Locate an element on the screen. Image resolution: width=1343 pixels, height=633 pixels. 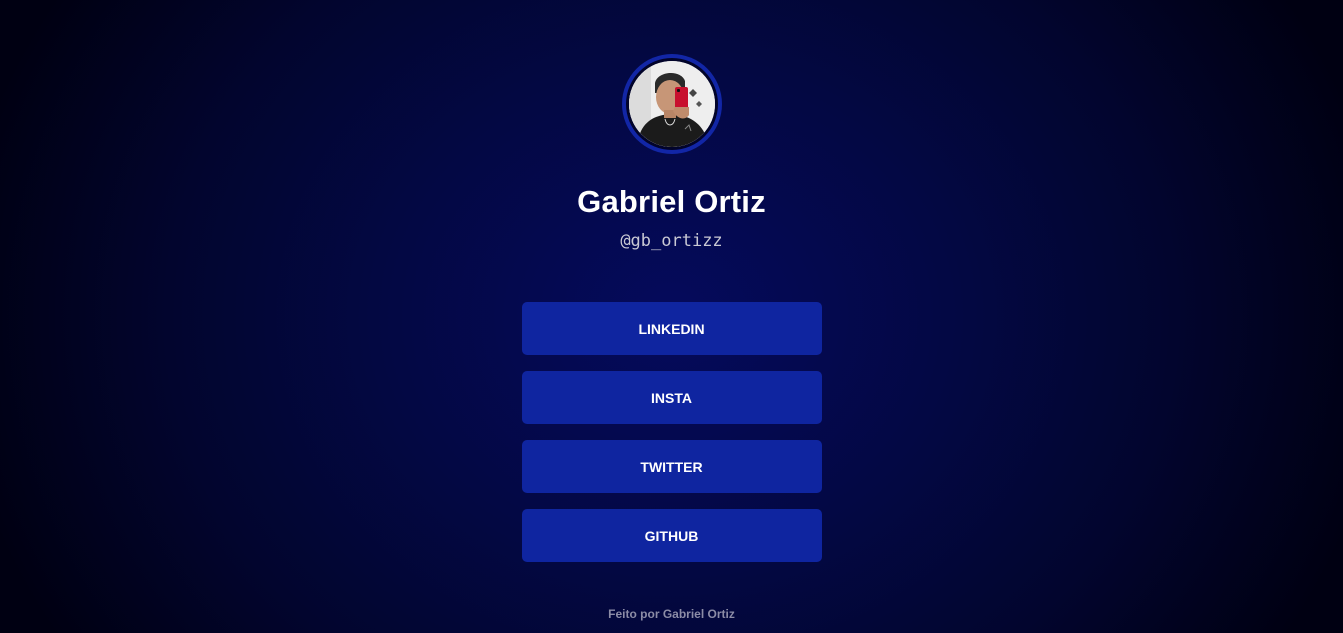
instagram-link-button: INSTA is located at coordinates (671, 397).